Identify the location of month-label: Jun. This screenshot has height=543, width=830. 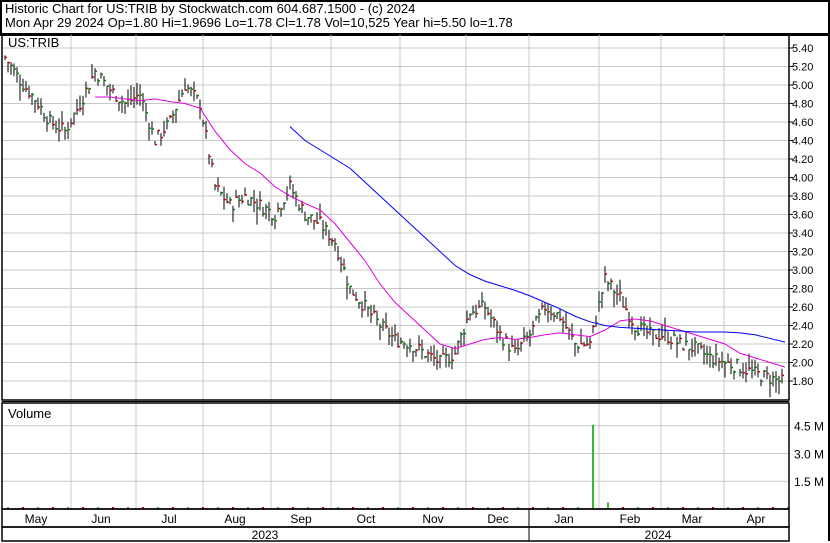
(100, 519).